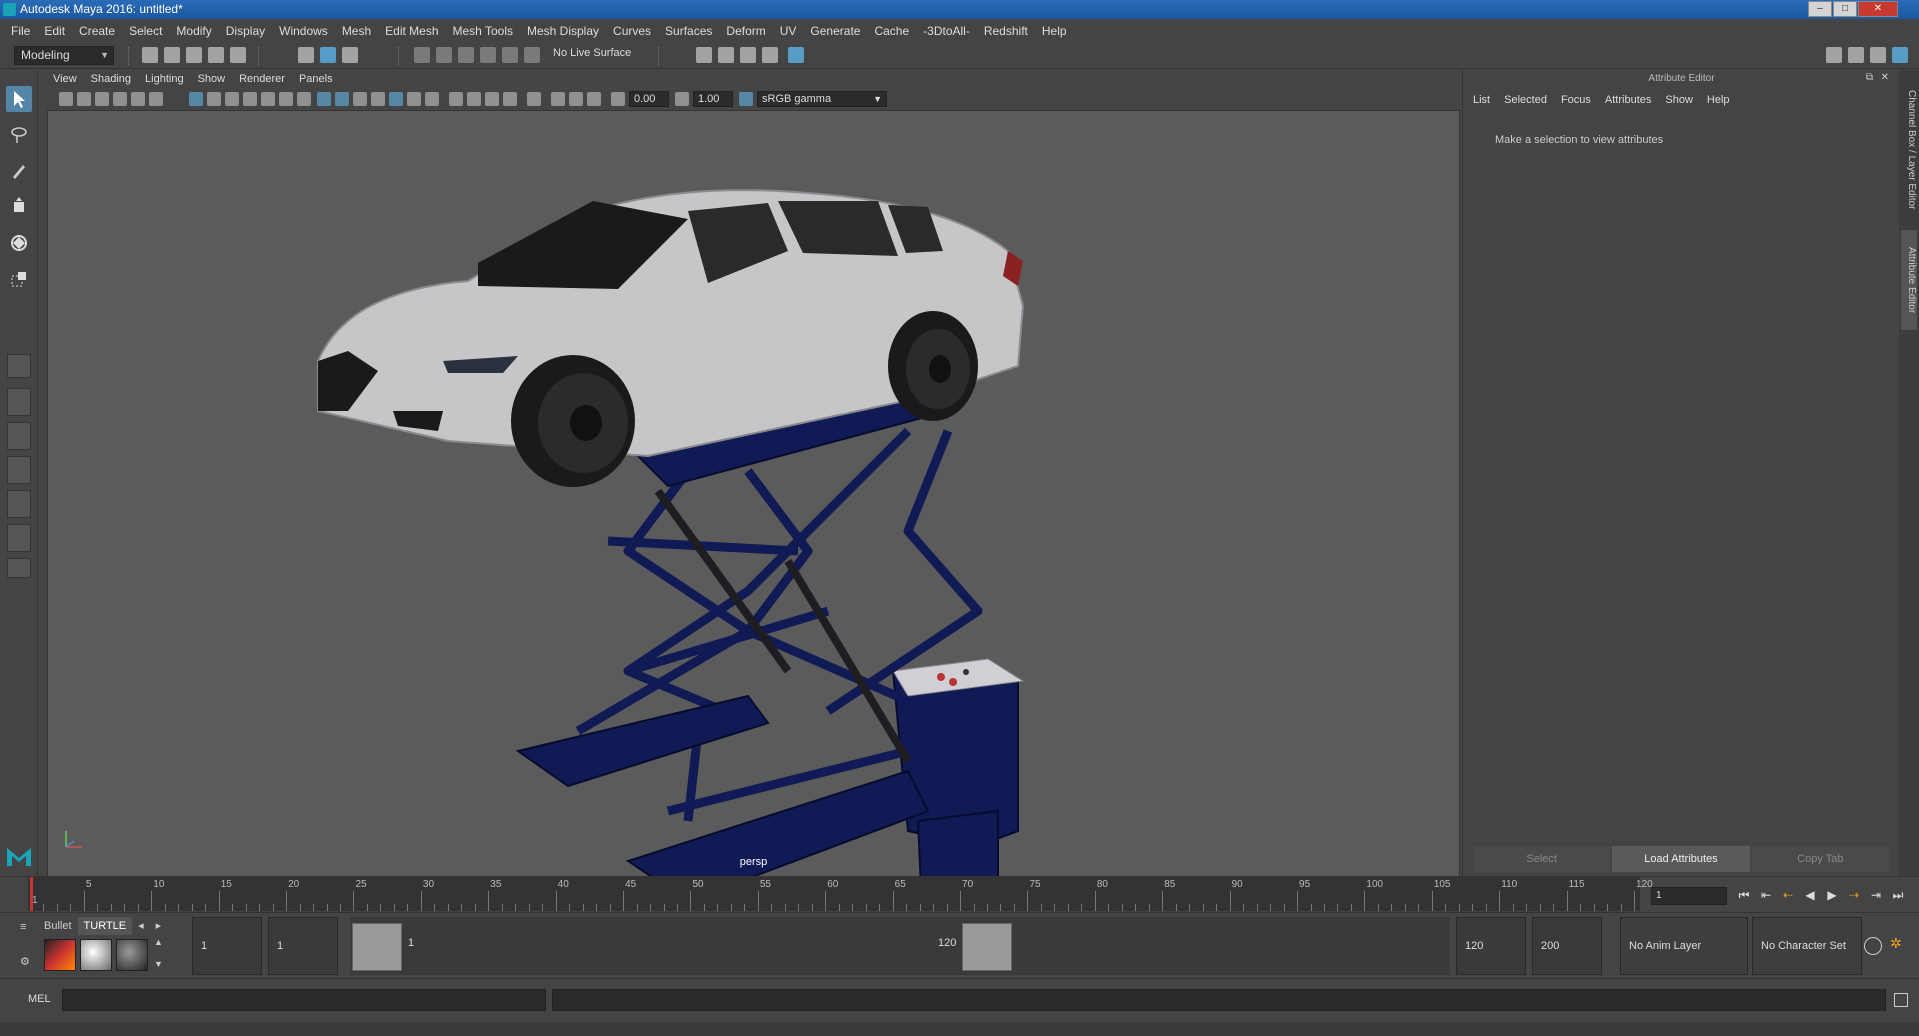 The height and width of the screenshot is (1036, 1919). I want to click on turtle-render-icon, so click(96, 955).